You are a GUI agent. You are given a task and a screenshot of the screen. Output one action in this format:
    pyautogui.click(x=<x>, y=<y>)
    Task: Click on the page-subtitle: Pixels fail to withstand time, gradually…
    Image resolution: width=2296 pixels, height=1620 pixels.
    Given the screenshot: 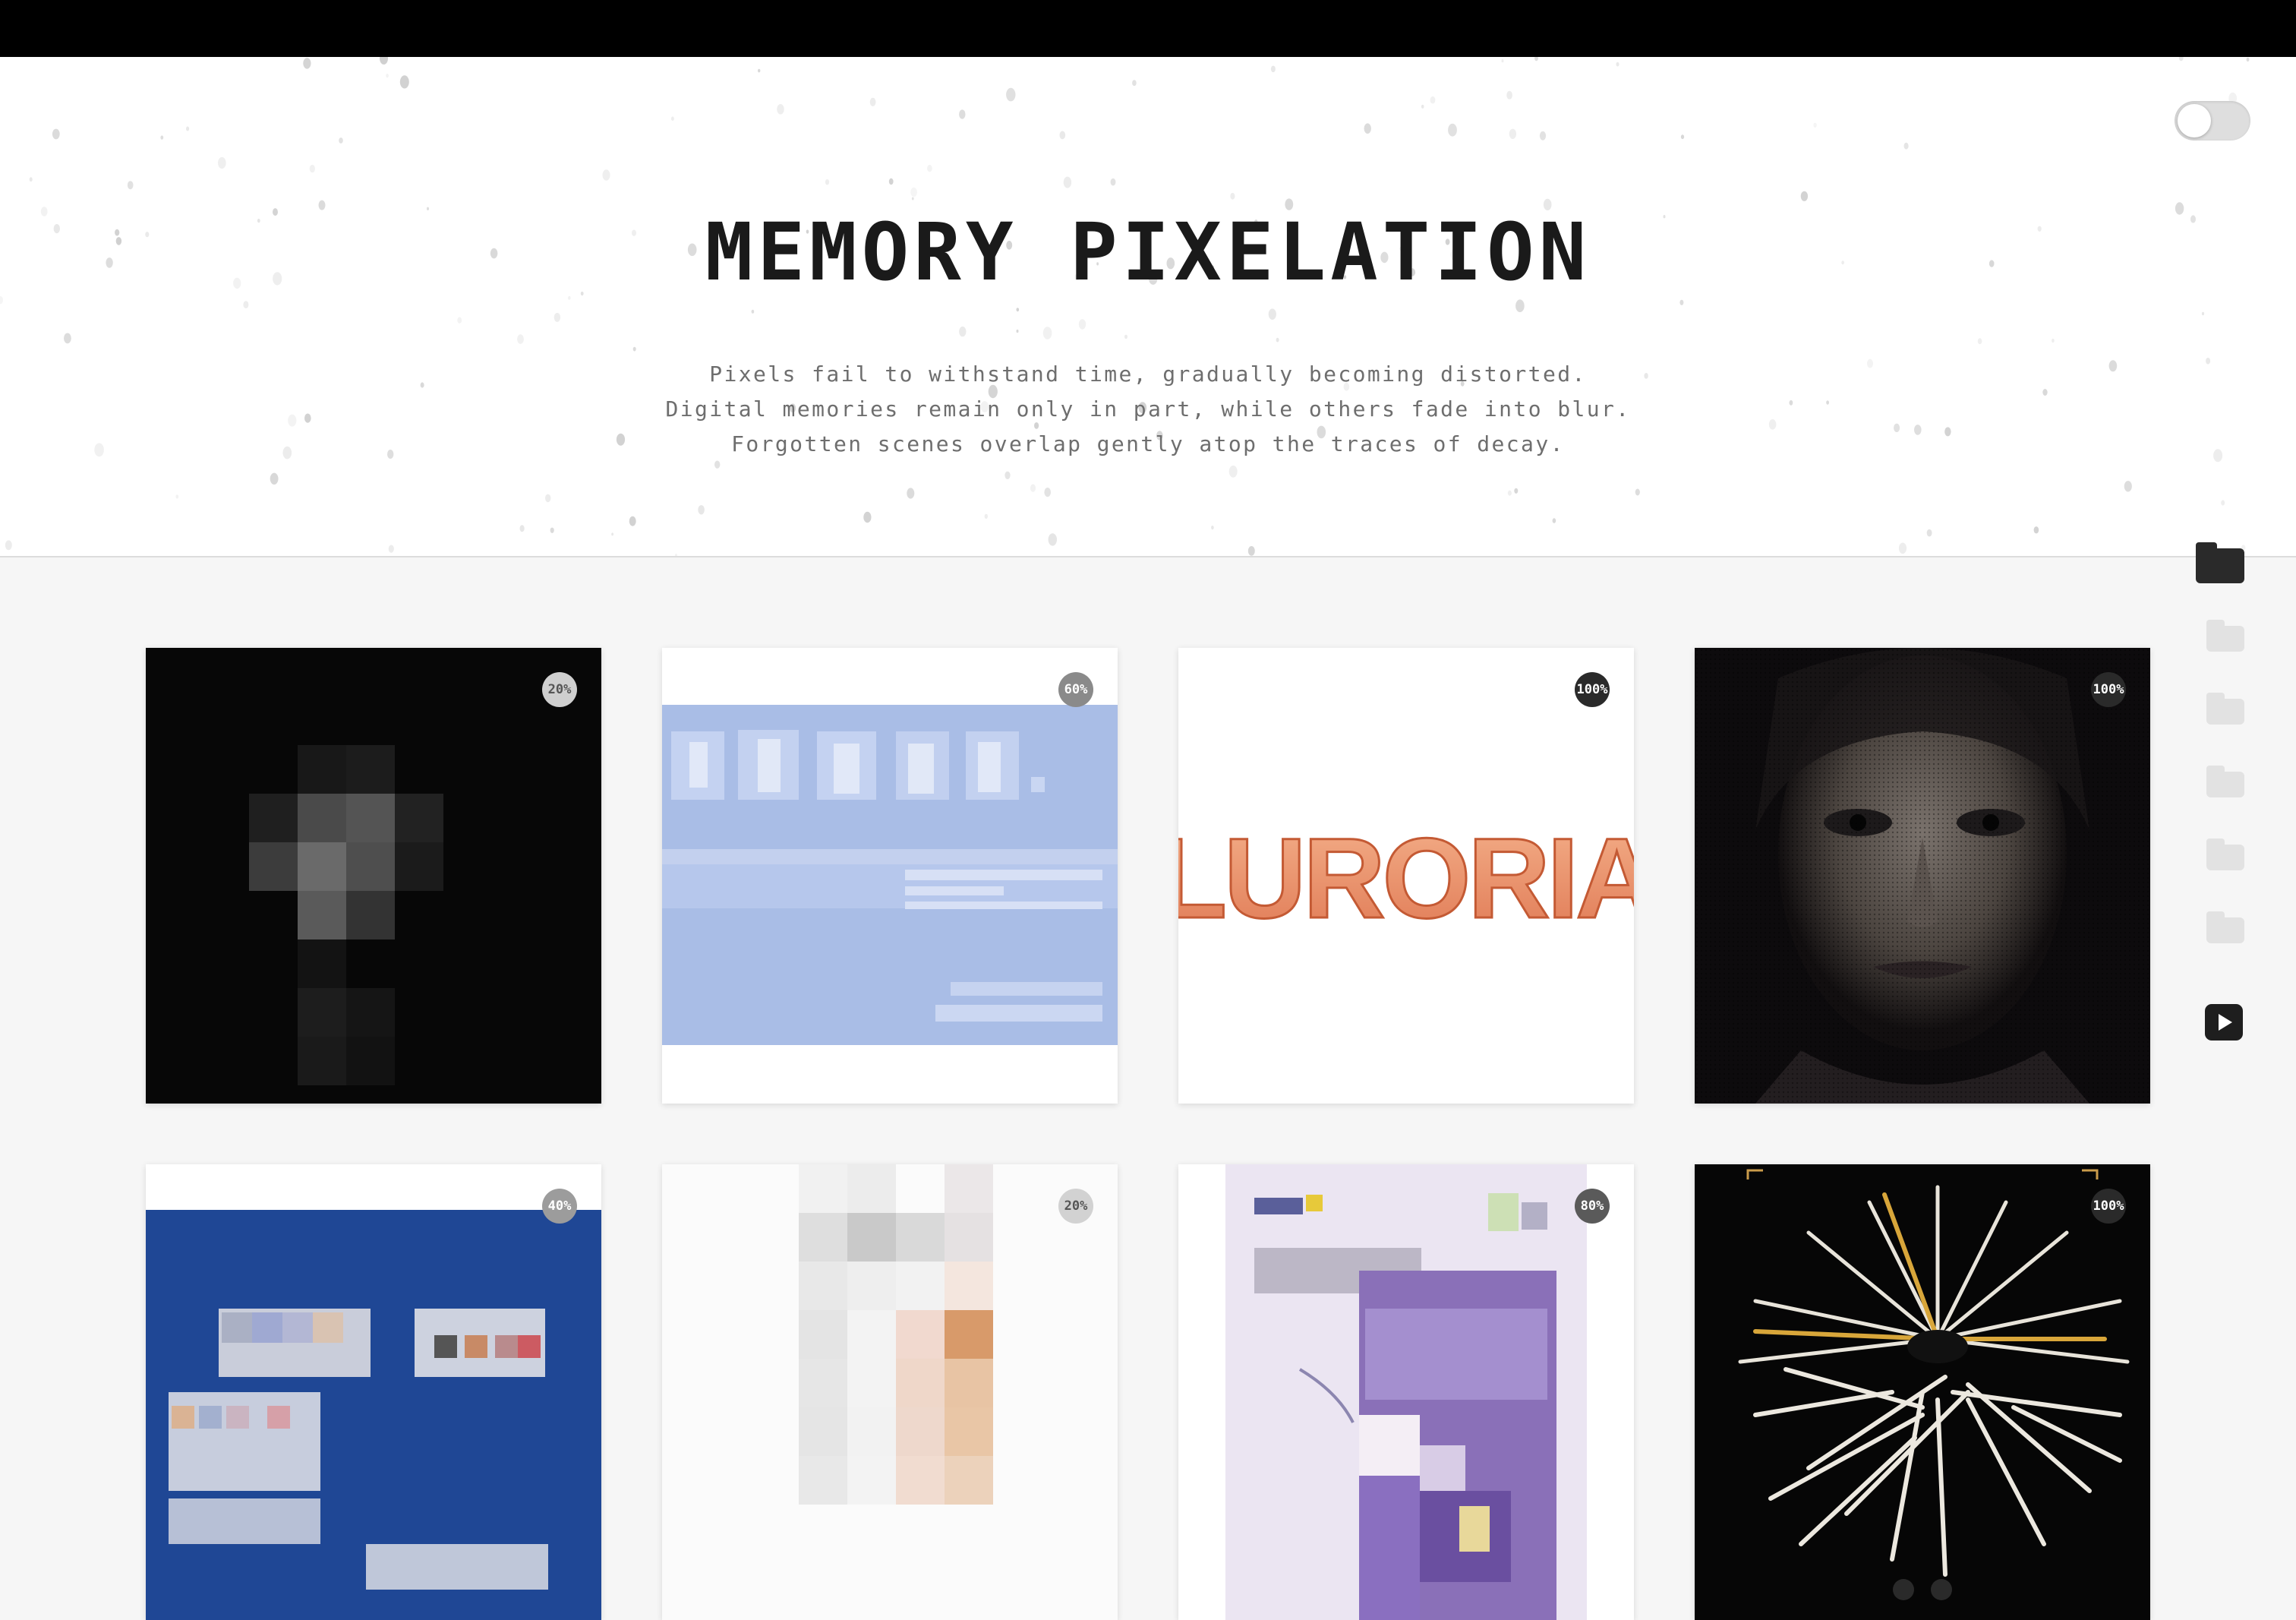 What is the action you would take?
    pyautogui.click(x=1148, y=409)
    